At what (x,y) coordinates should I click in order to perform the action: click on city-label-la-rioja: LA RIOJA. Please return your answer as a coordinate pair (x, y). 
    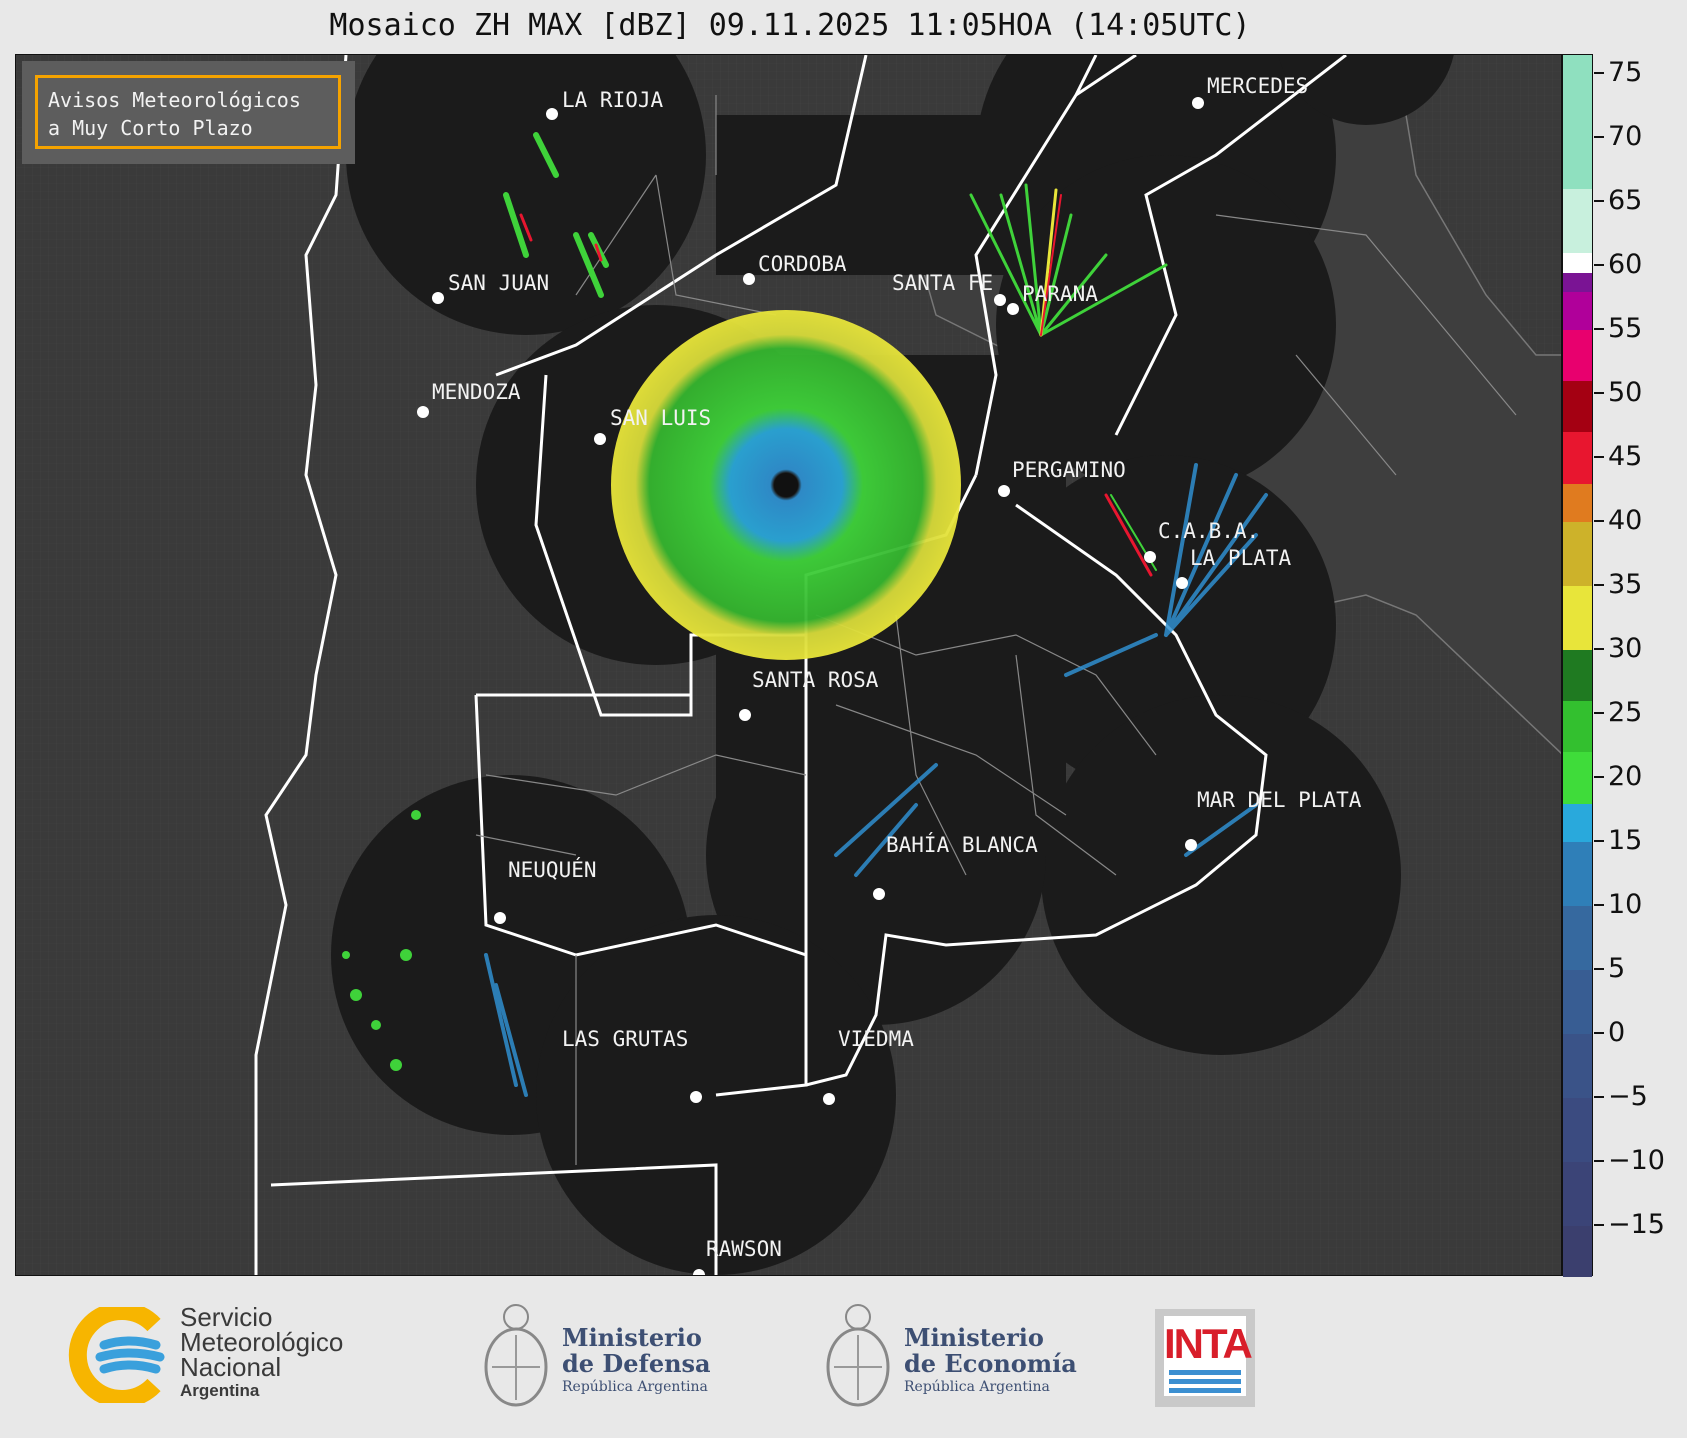
    Looking at the image, I should click on (613, 100).